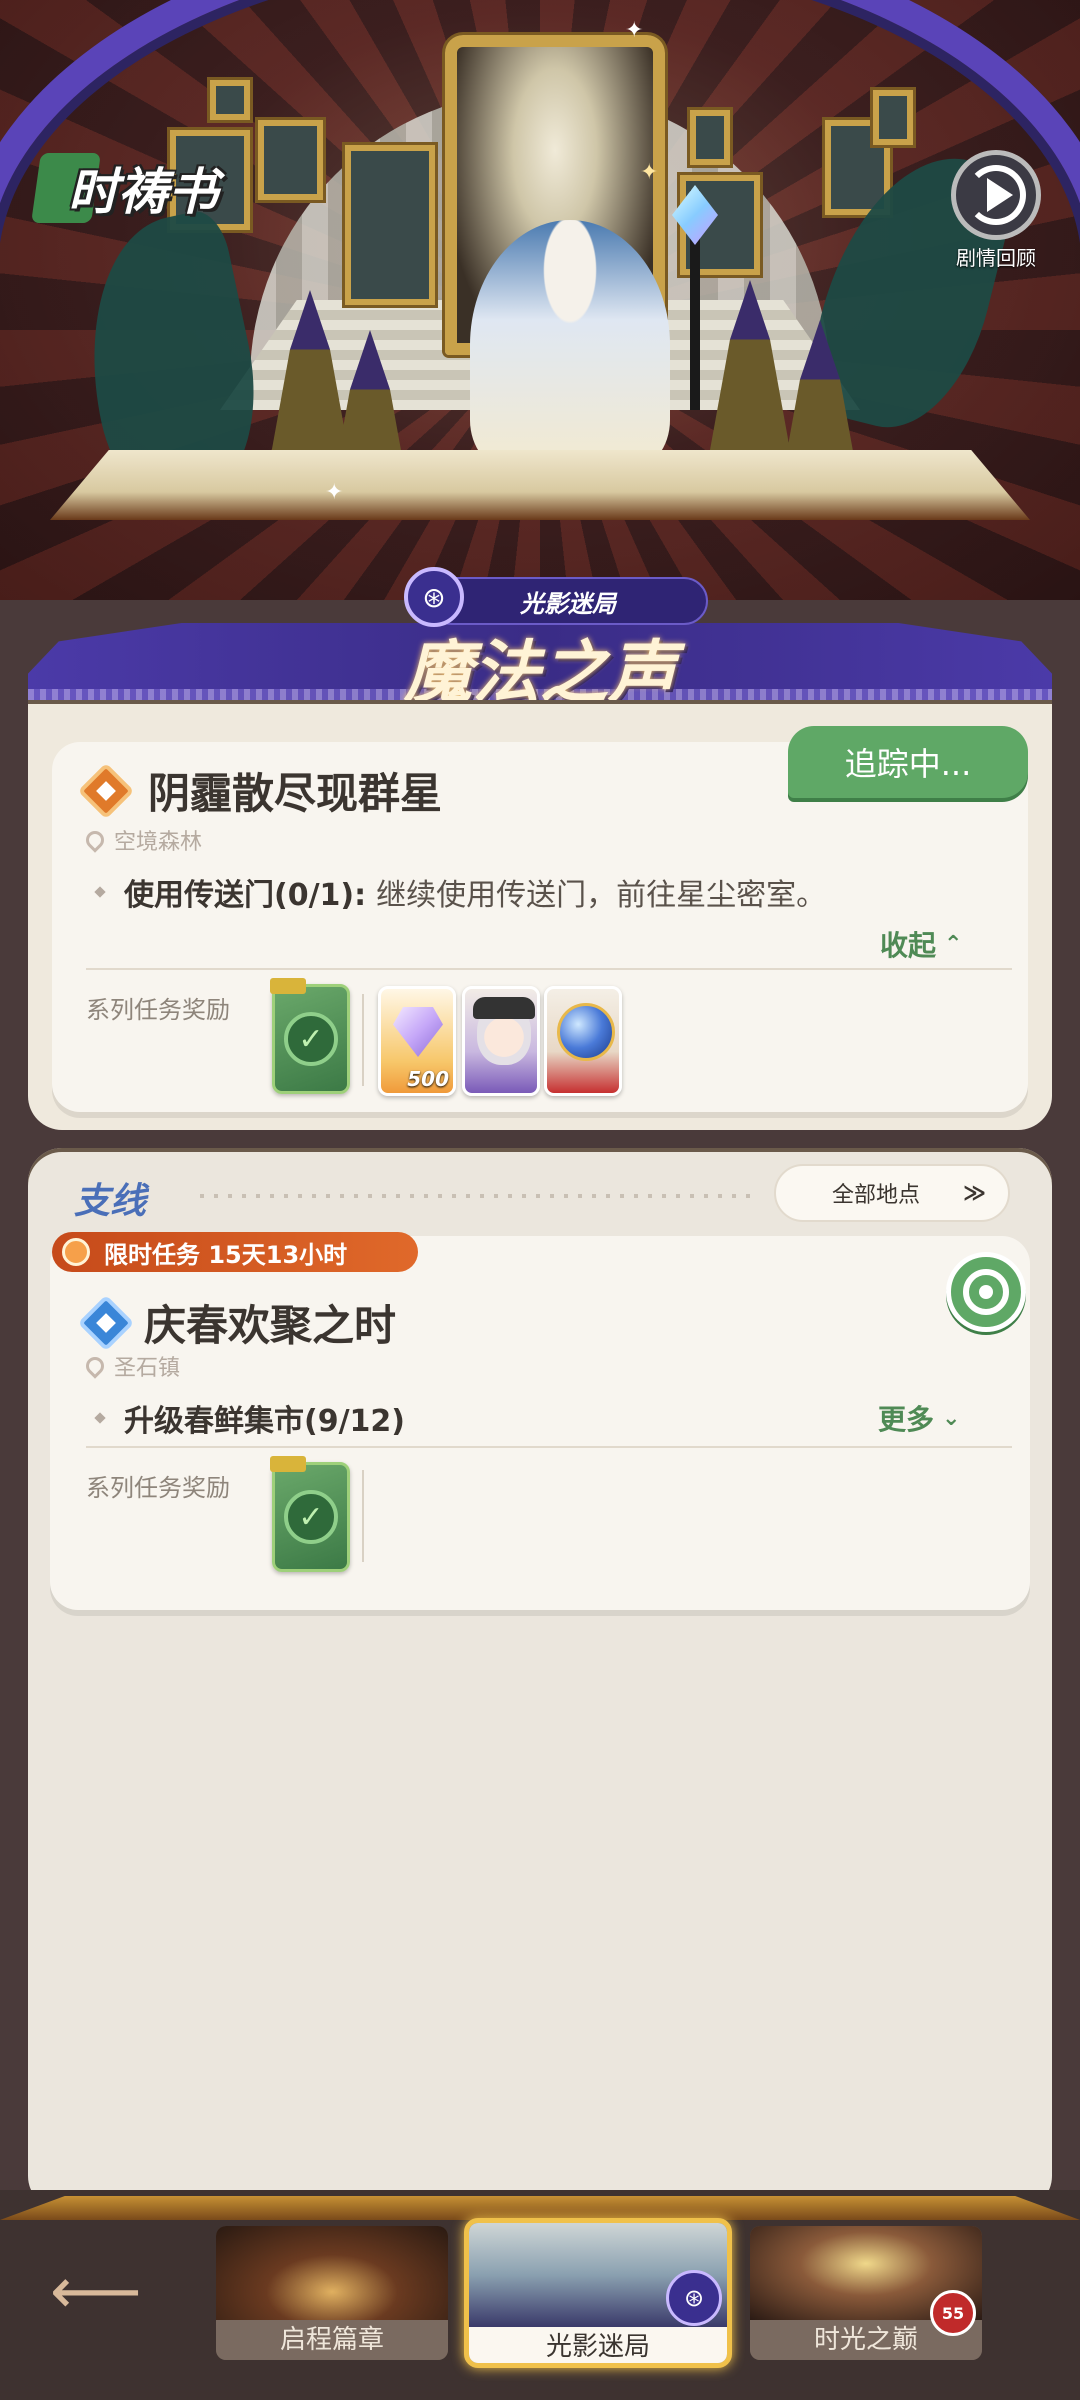  I want to click on reward-avatar, so click(501, 1041).